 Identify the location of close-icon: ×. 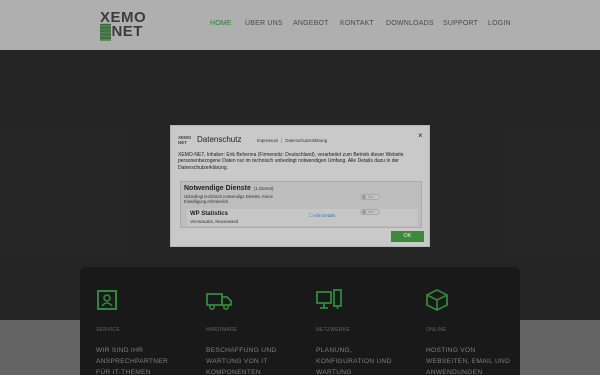
(420, 135).